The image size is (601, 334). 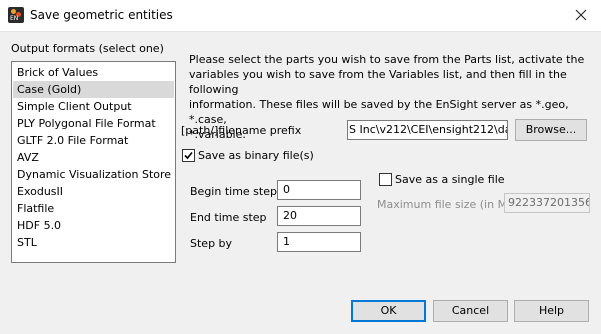 I want to click on max-file-size-label: Maximum file size (in MB), so click(x=448, y=204).